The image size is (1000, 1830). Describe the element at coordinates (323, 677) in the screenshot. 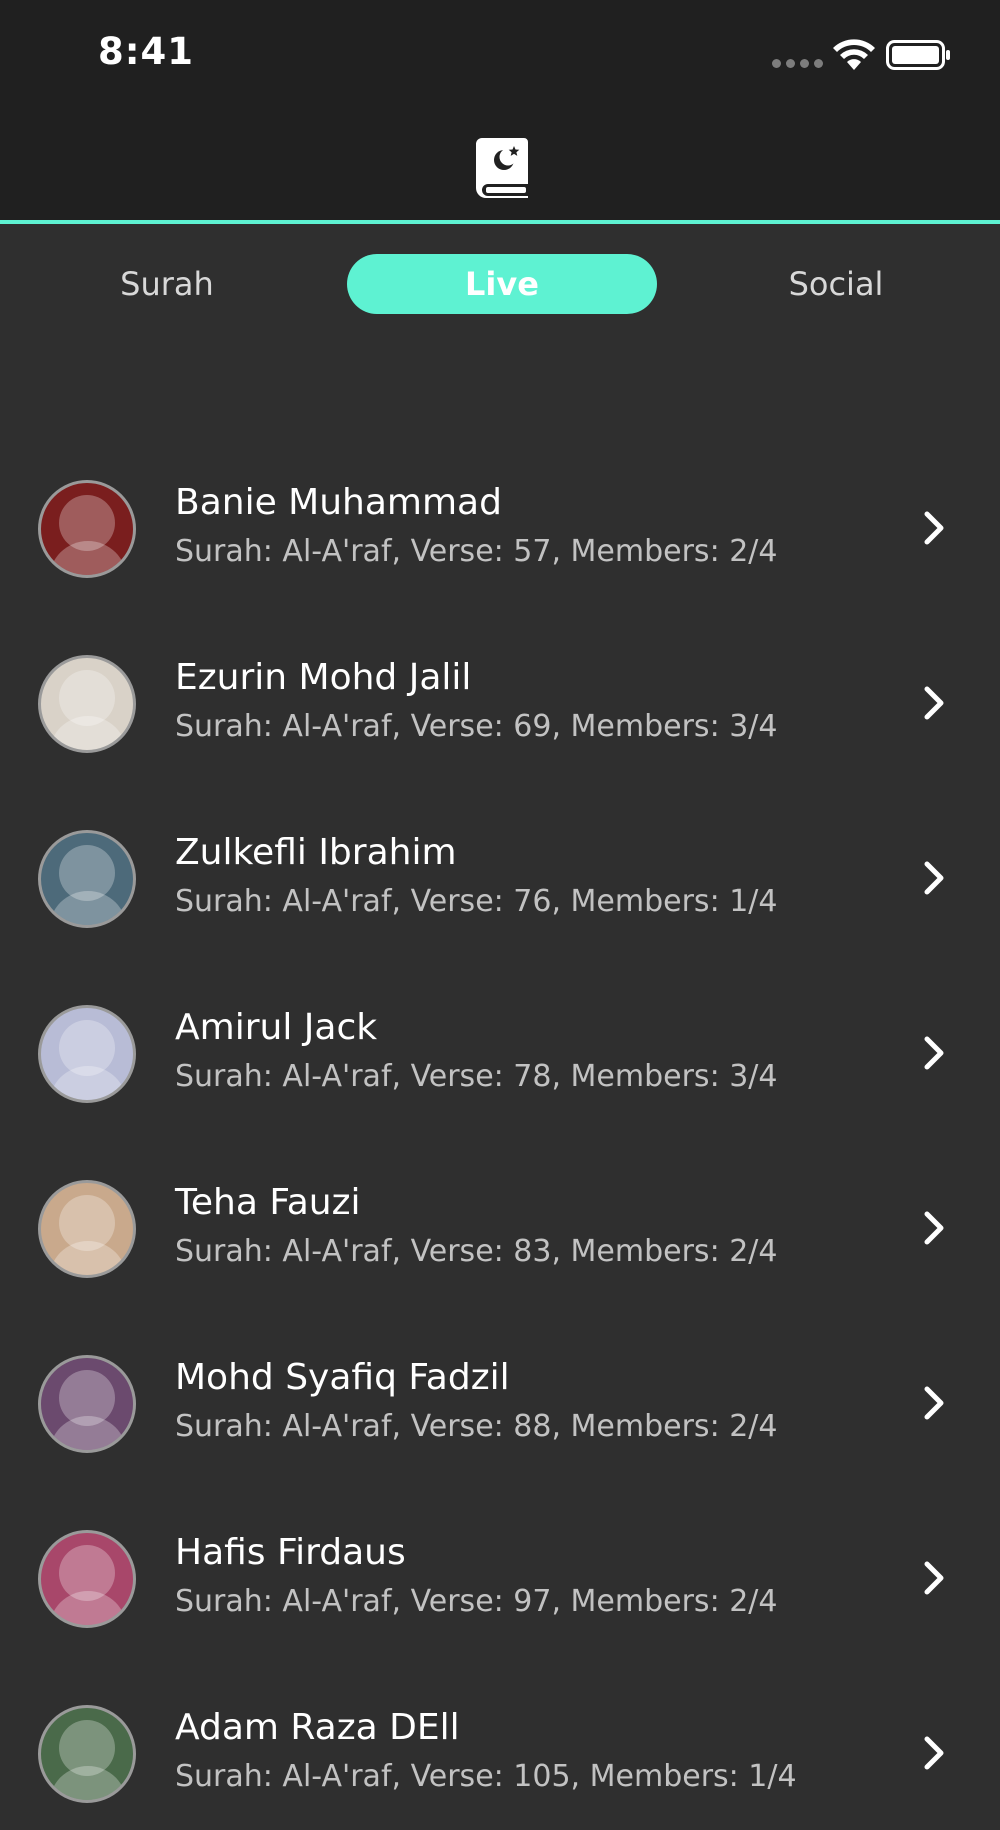

I see `session-host-name: Ezurin Mohd Jalil` at that location.